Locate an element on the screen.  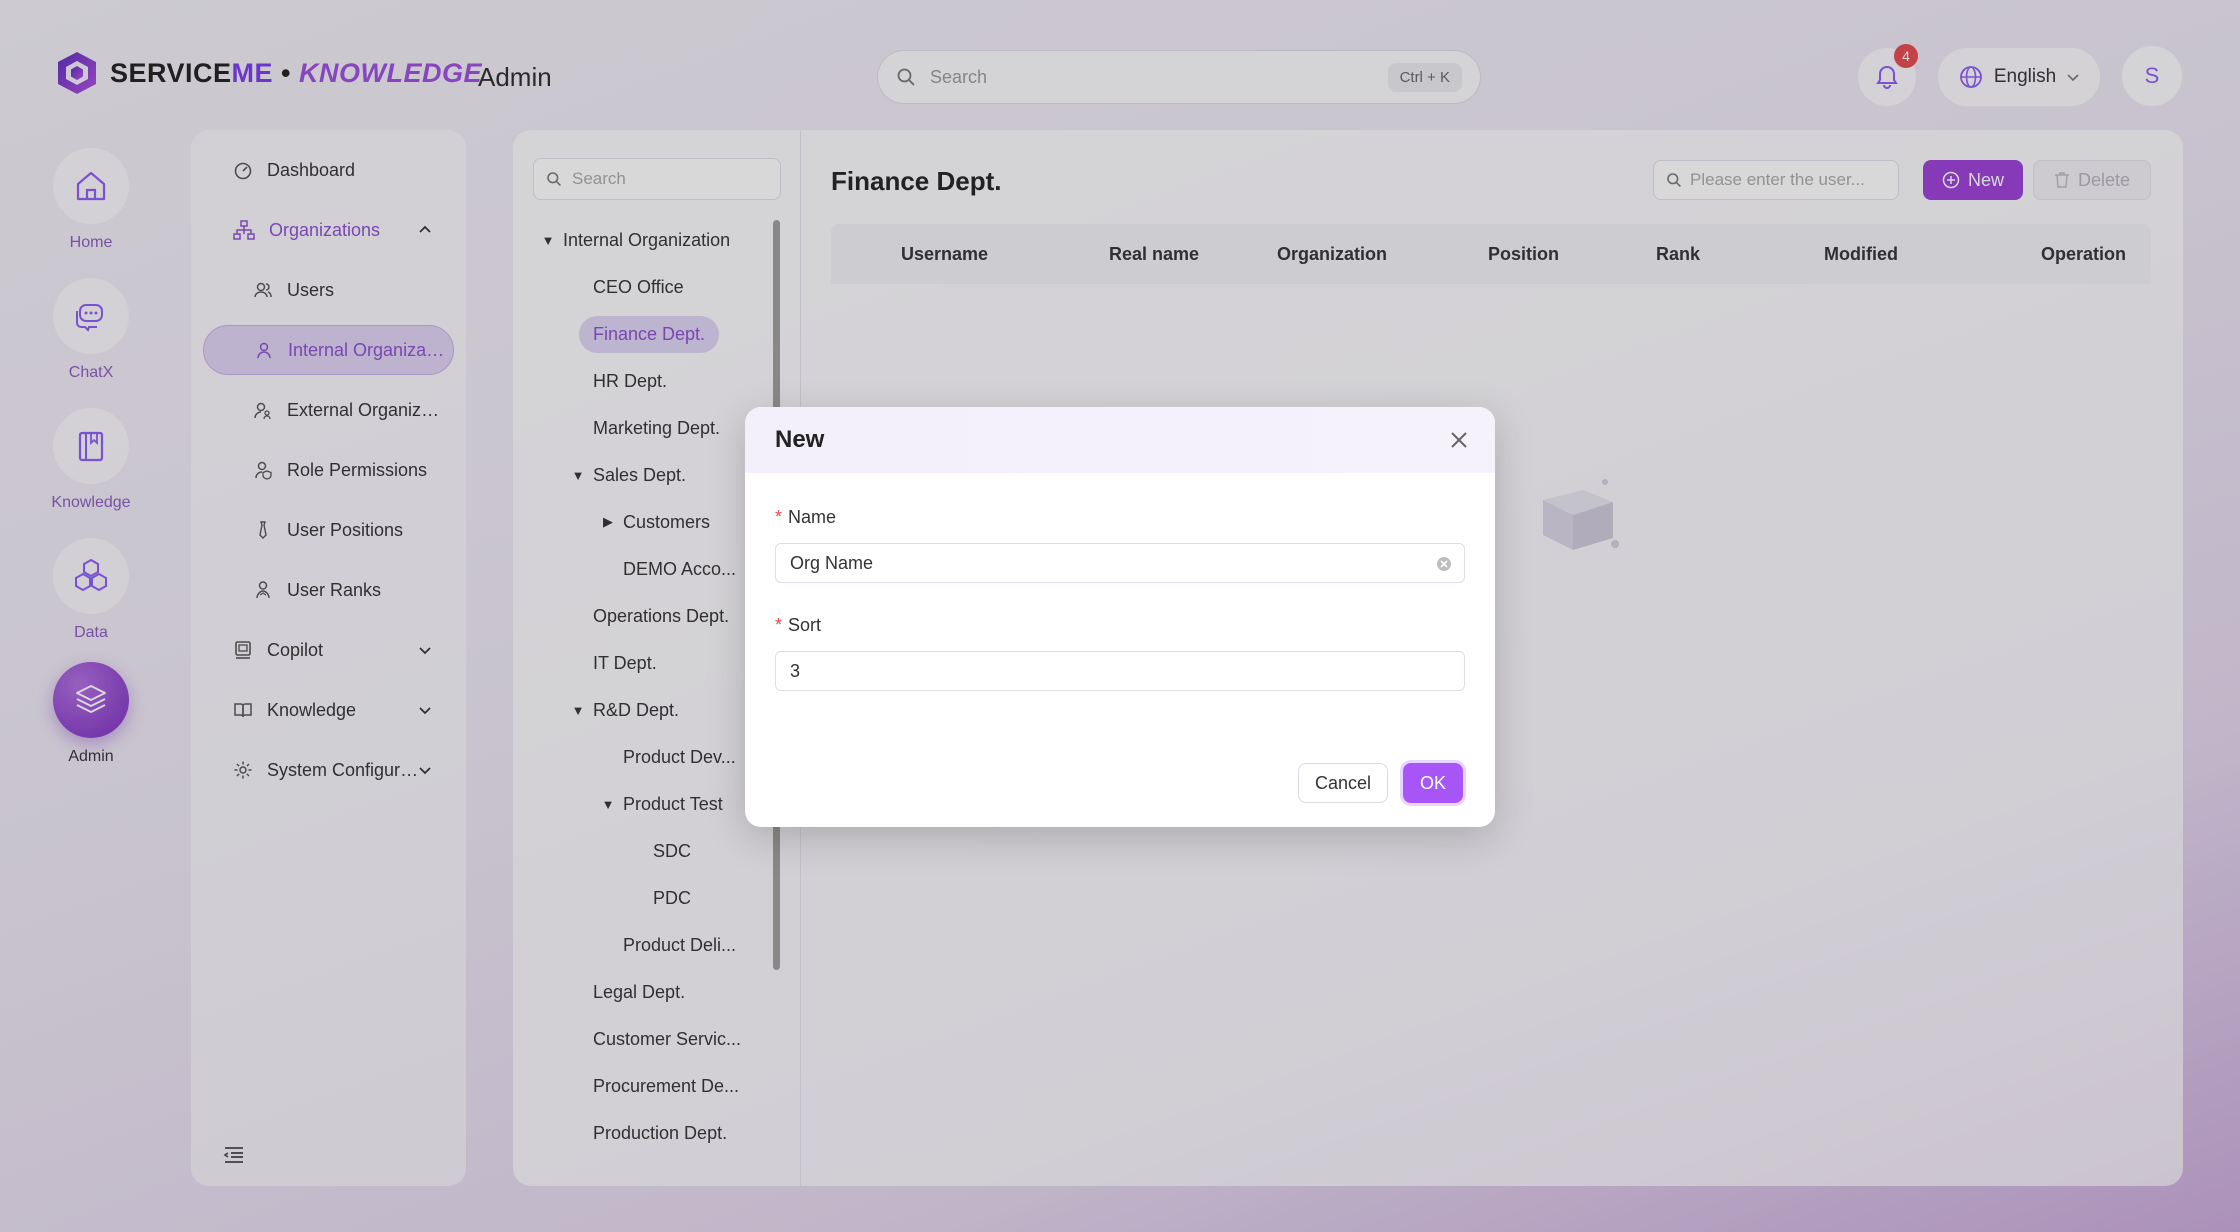
sort-field-label: * Sort is located at coordinates (798, 625).